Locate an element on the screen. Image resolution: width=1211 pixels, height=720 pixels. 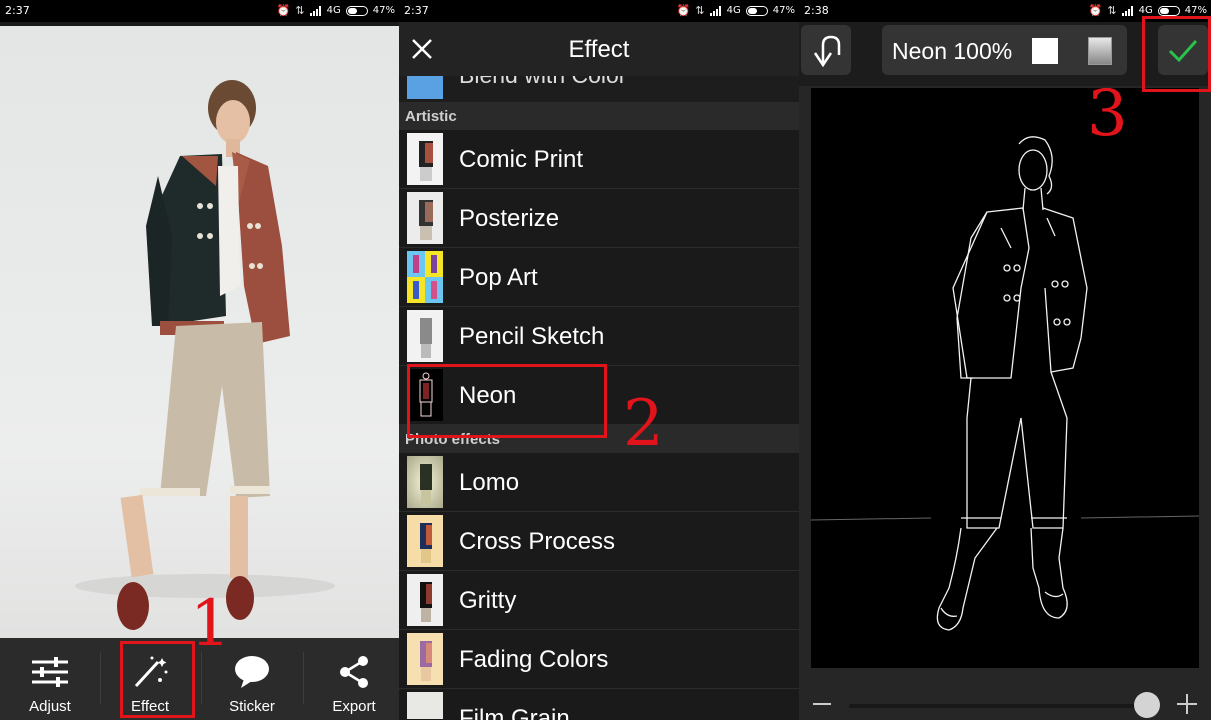
effect-label: Gritty is located at coordinates (488, 600).